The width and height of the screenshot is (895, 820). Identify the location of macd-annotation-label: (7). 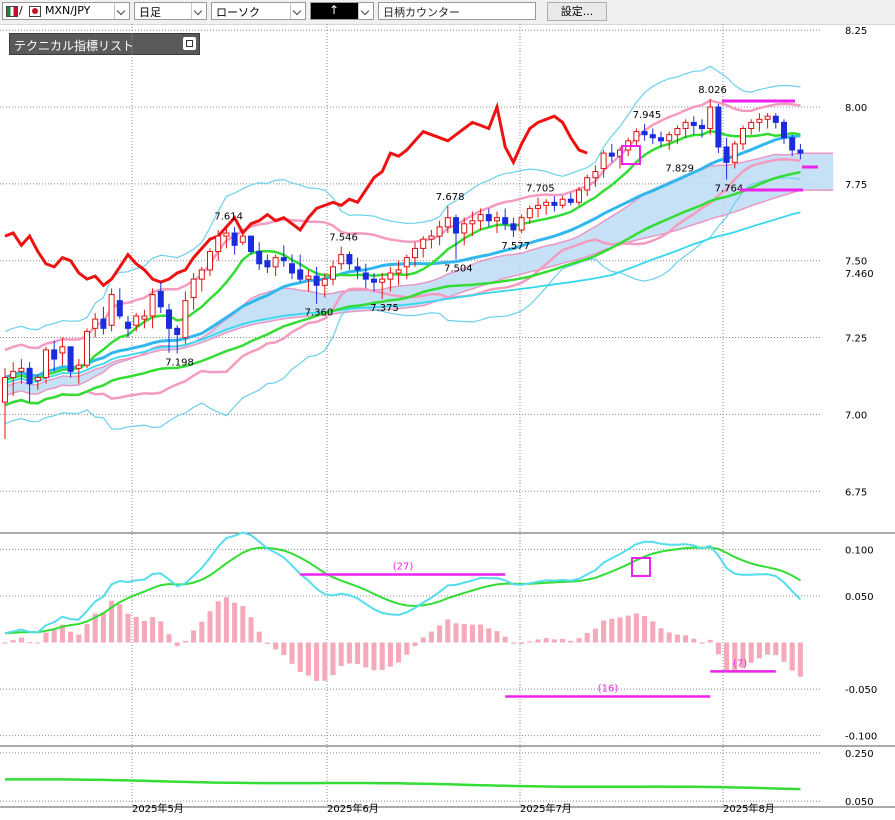
(740, 663).